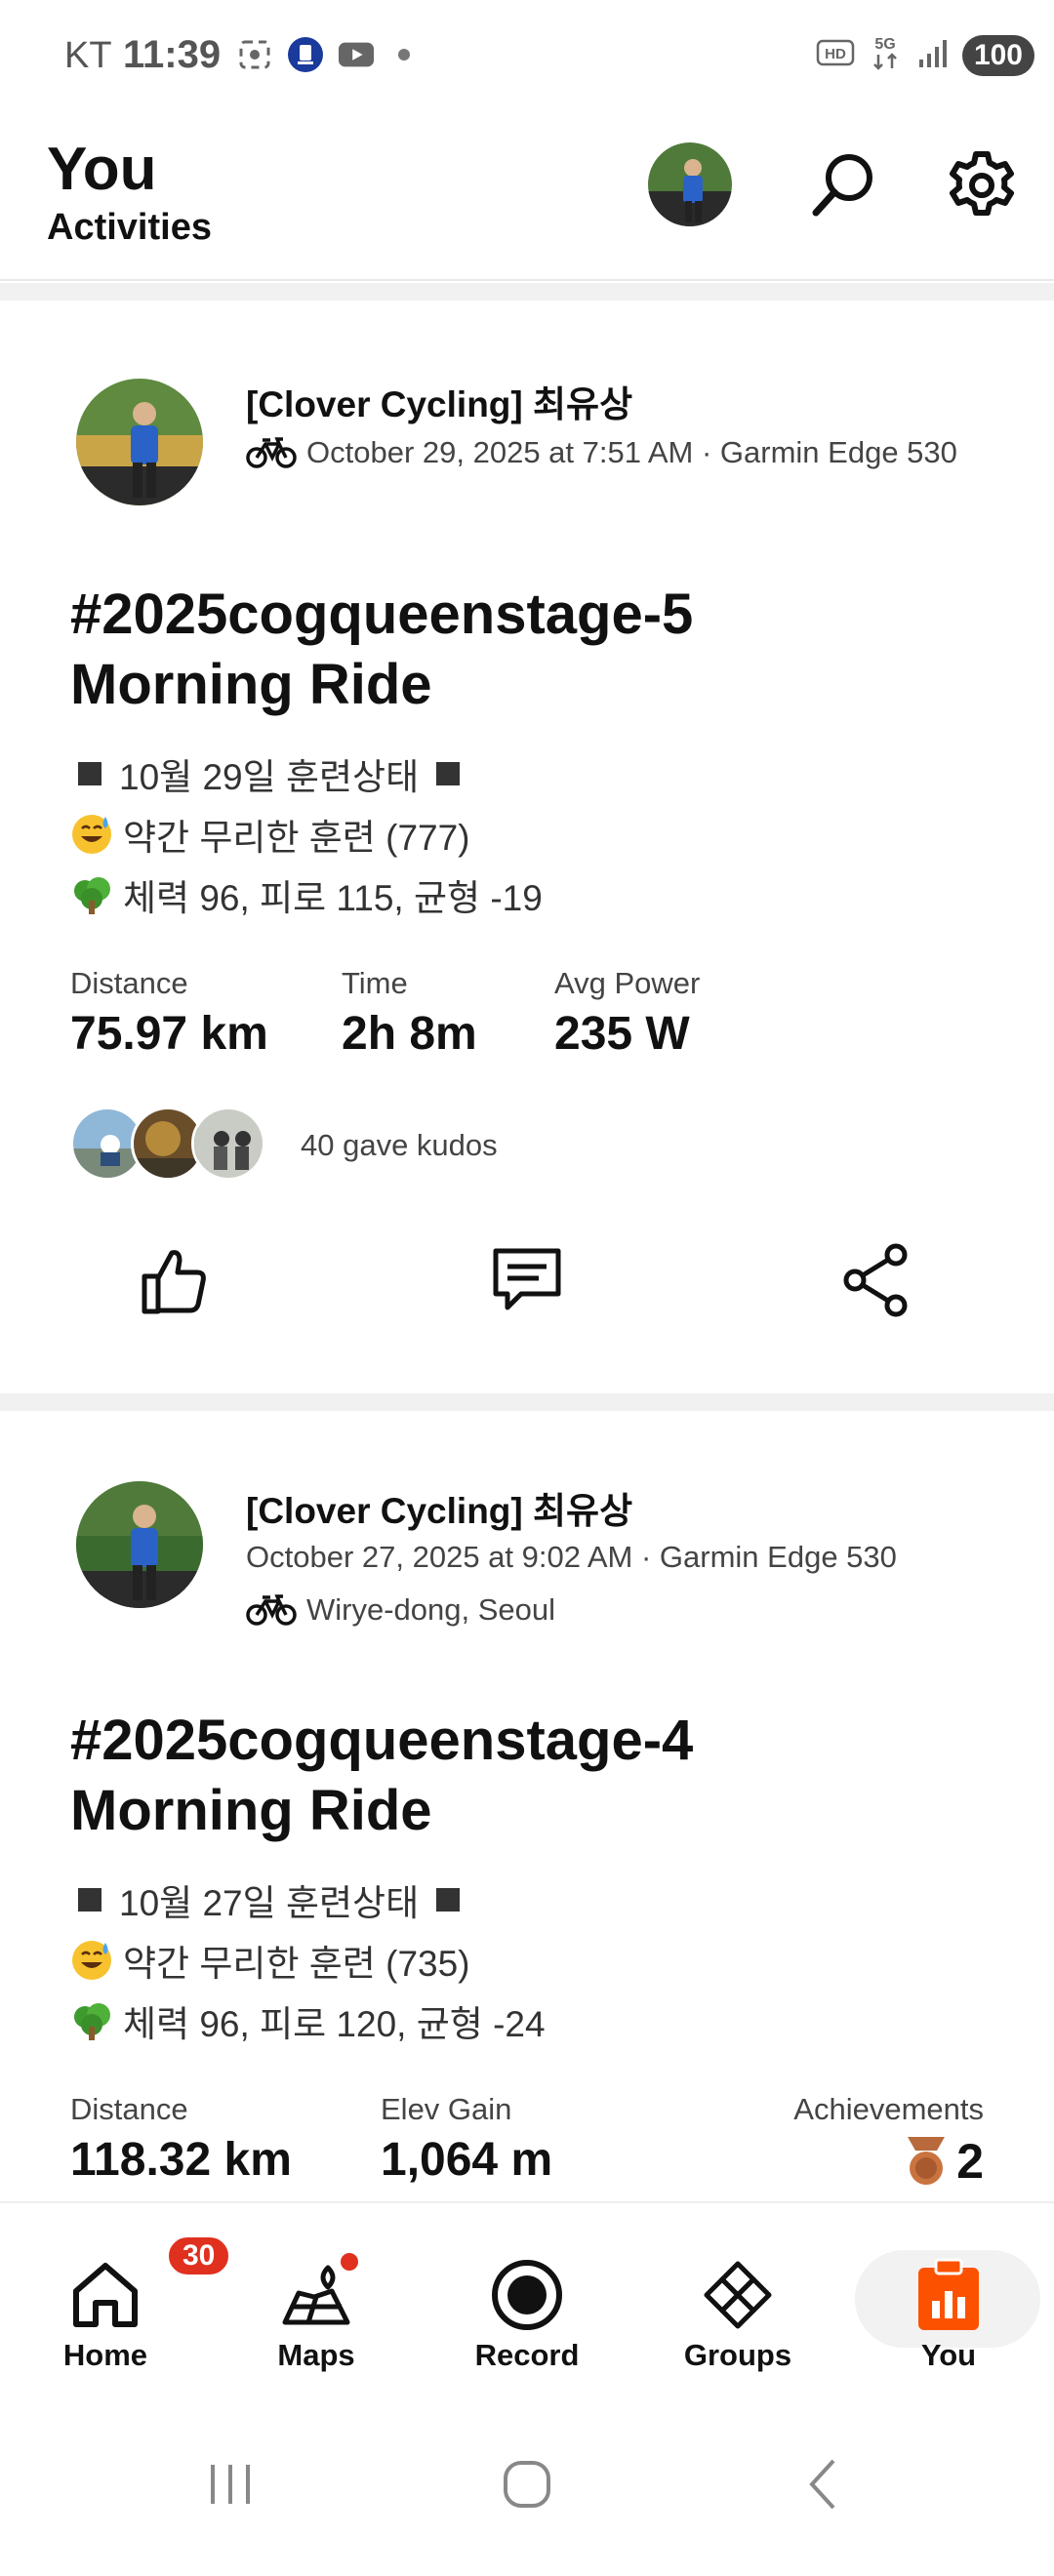  I want to click on nav-groups: Groups, so click(737, 2299).